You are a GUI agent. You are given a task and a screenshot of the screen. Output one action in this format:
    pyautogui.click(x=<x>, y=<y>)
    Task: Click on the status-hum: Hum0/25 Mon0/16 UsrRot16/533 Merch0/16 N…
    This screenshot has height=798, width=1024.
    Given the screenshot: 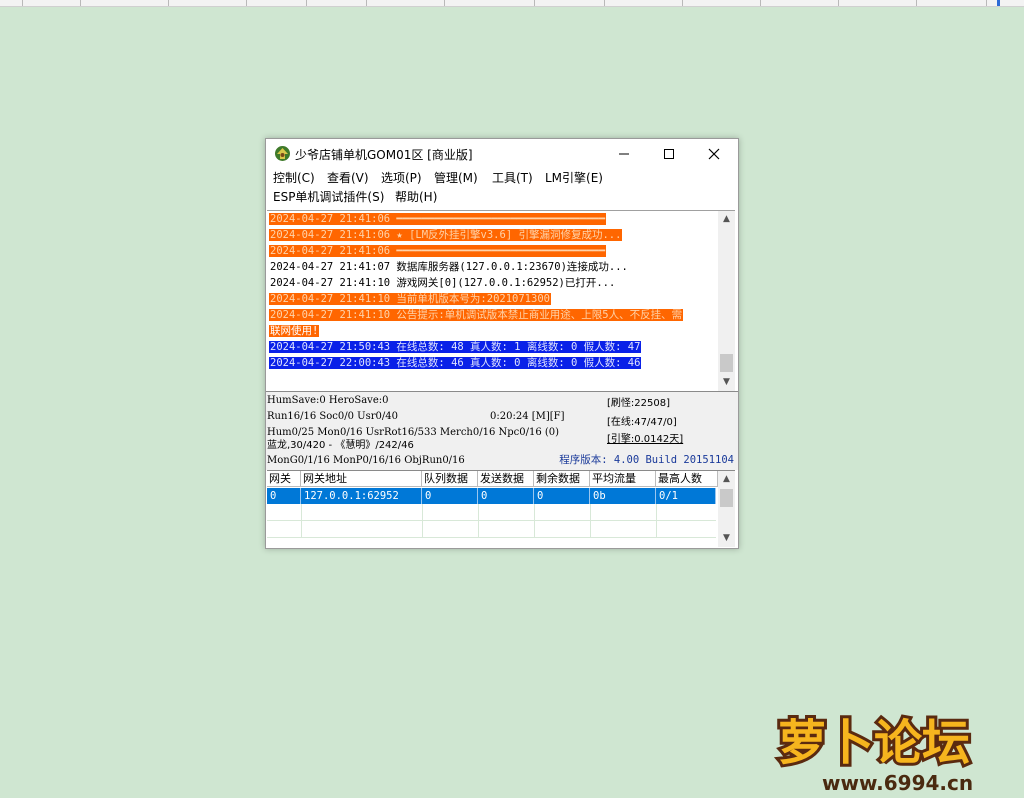 What is the action you would take?
    pyautogui.click(x=413, y=432)
    